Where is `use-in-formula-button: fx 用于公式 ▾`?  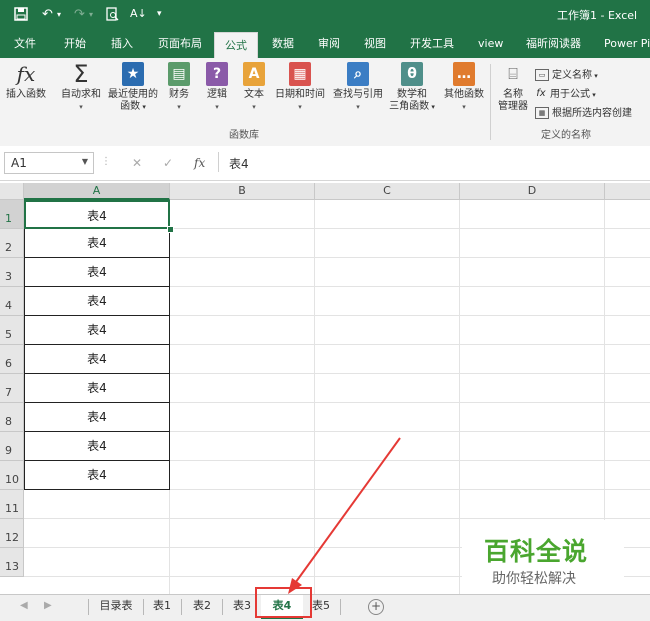 use-in-formula-button: fx 用于公式 ▾ is located at coordinates (565, 93).